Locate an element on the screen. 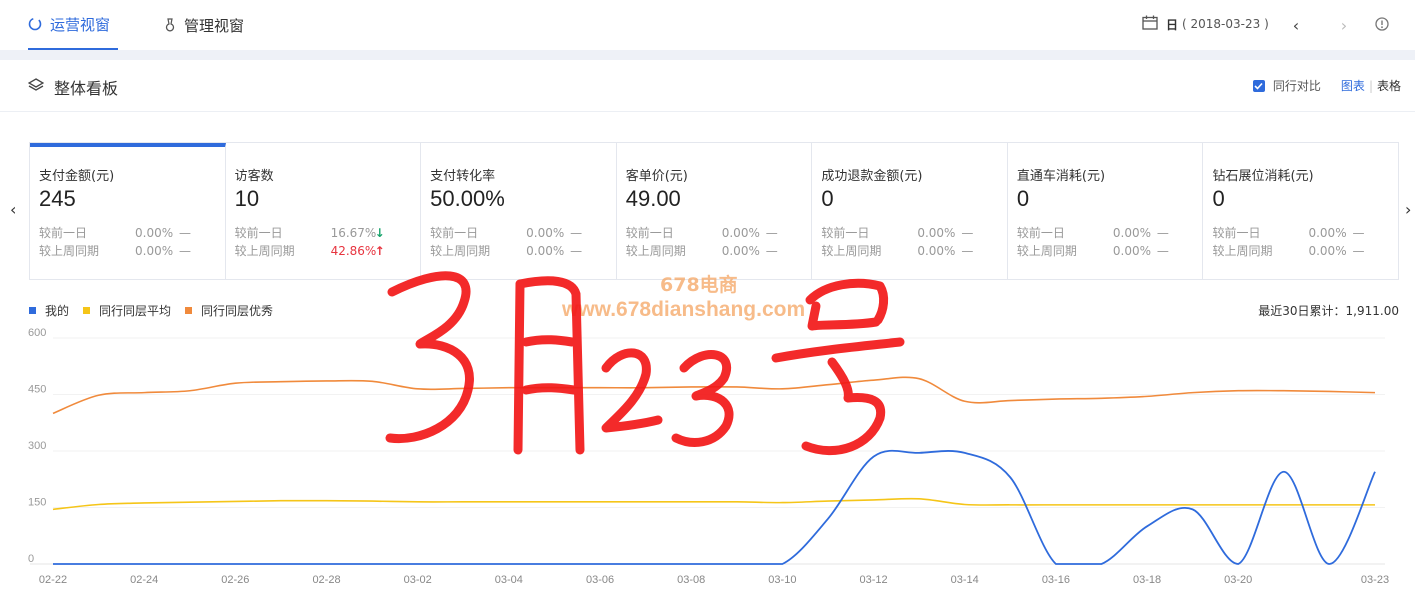  handwritten-annotation is located at coordinates (645, 363).